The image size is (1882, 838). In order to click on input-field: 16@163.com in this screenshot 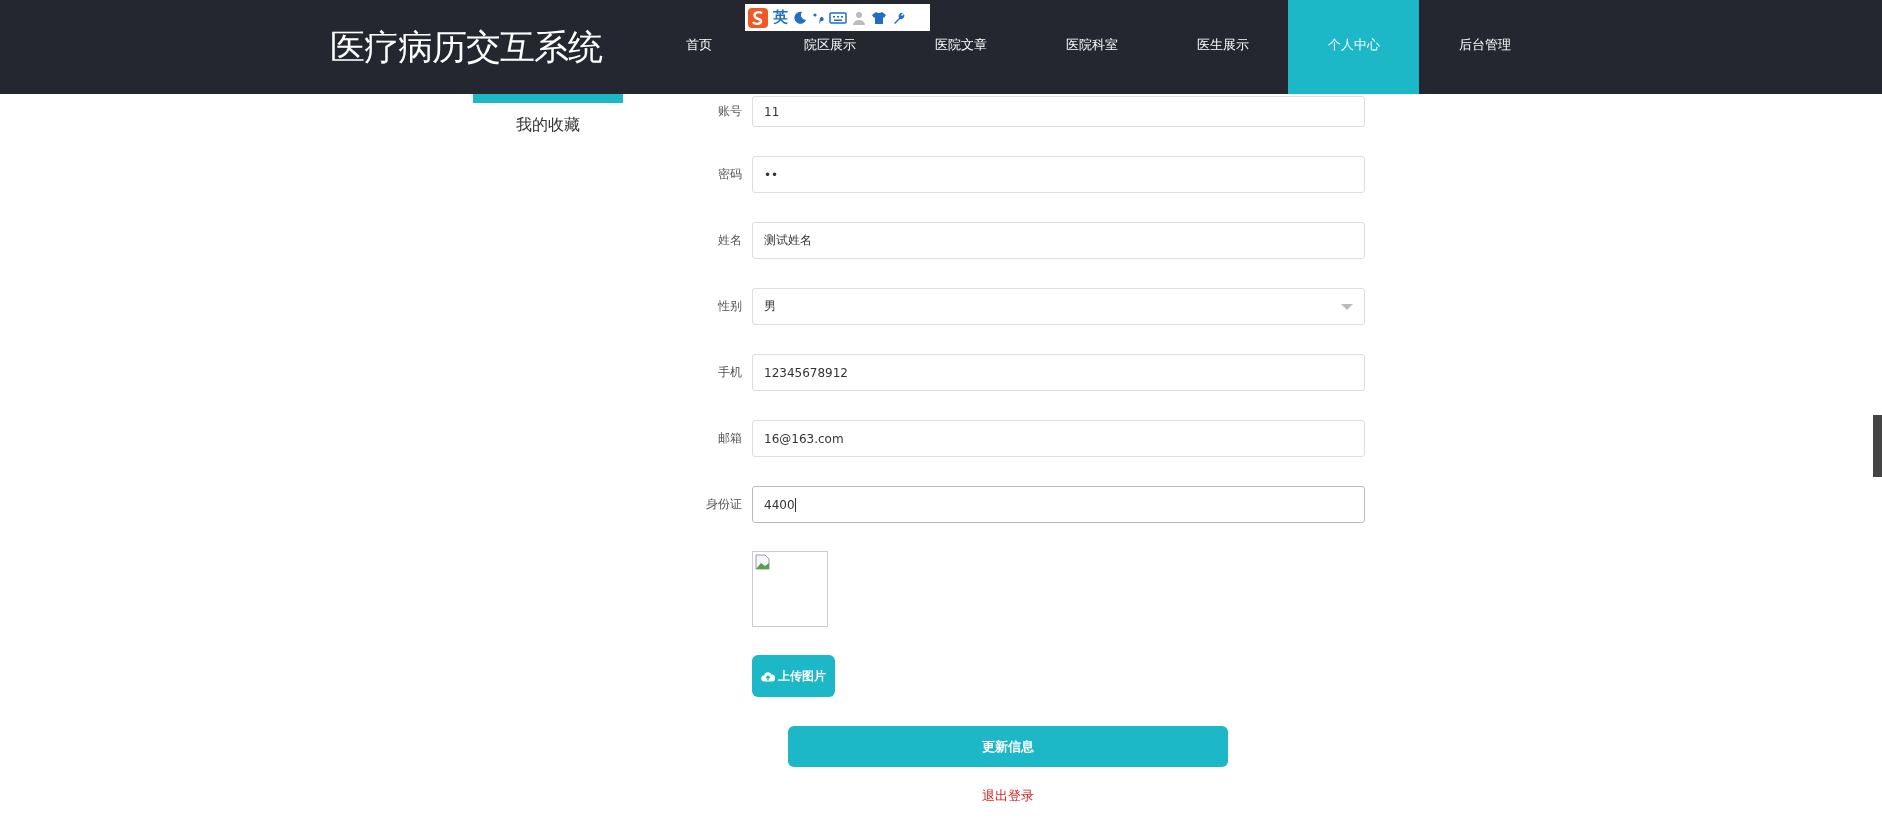, I will do `click(1058, 438)`.